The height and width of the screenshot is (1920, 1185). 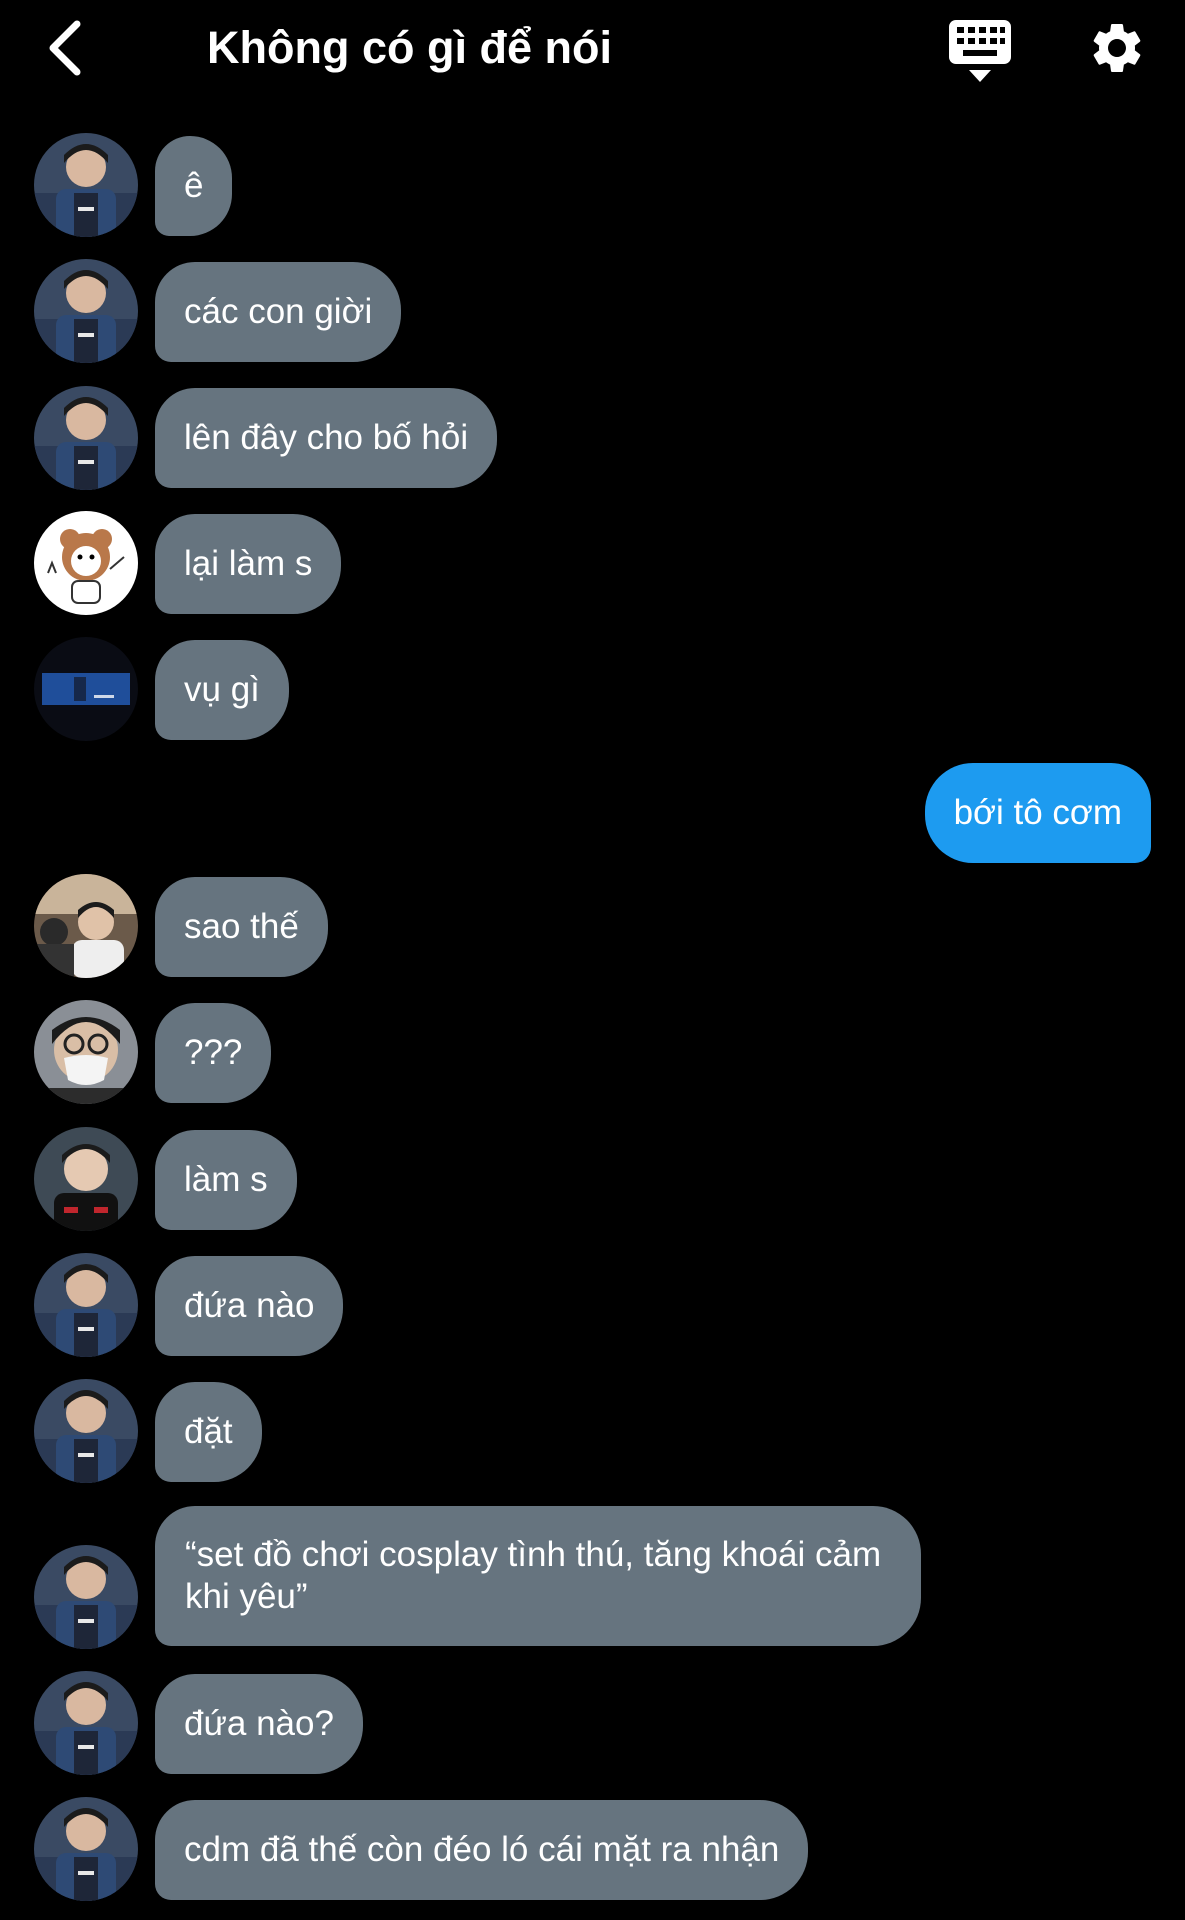 I want to click on keyboard-hide-icon, so click(x=980, y=51).